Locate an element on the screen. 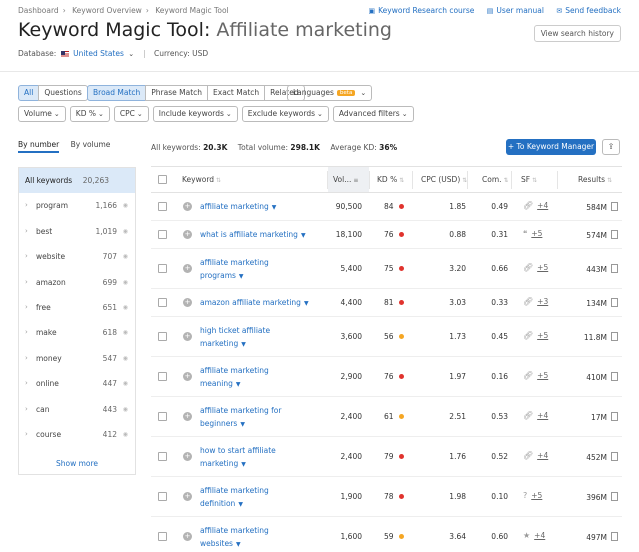 The width and height of the screenshot is (639, 552). sf-cell: ? +5 is located at coordinates (532, 495).